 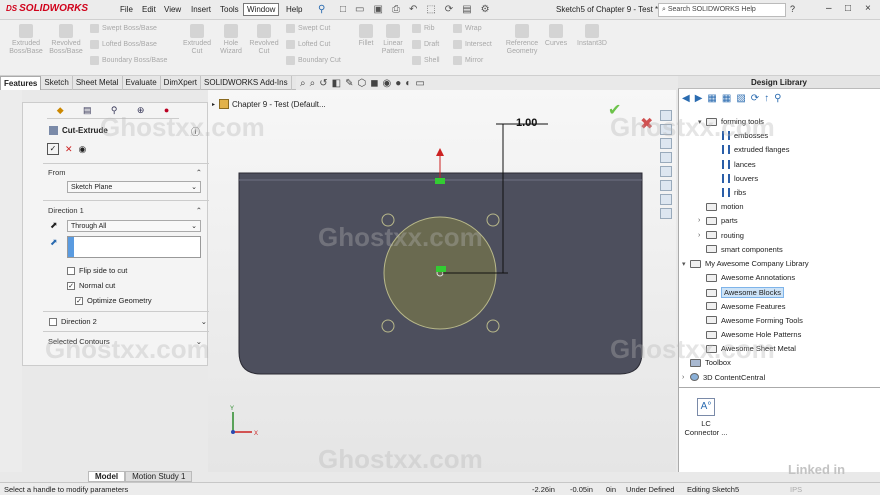 What do you see at coordinates (343, 9) in the screenshot?
I see `new-icon: □` at bounding box center [343, 9].